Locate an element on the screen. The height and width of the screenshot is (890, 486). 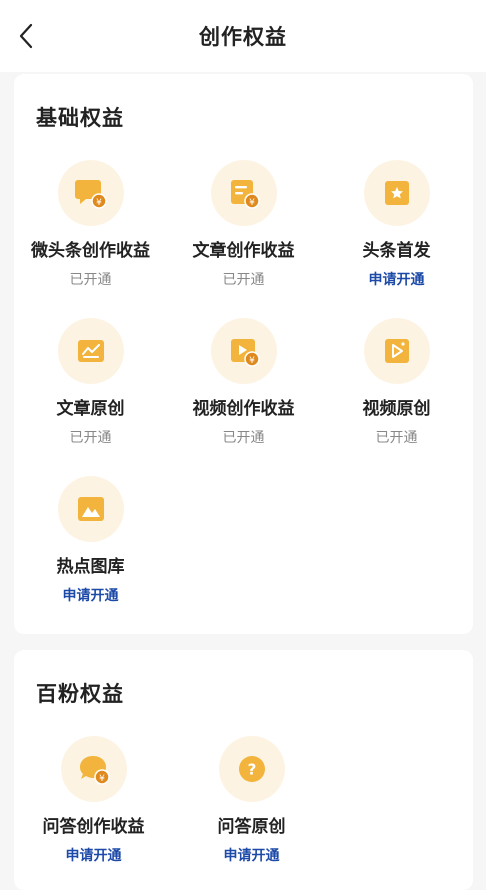
chat-bubble-yuan-icon: ¥ is located at coordinates (90, 194).